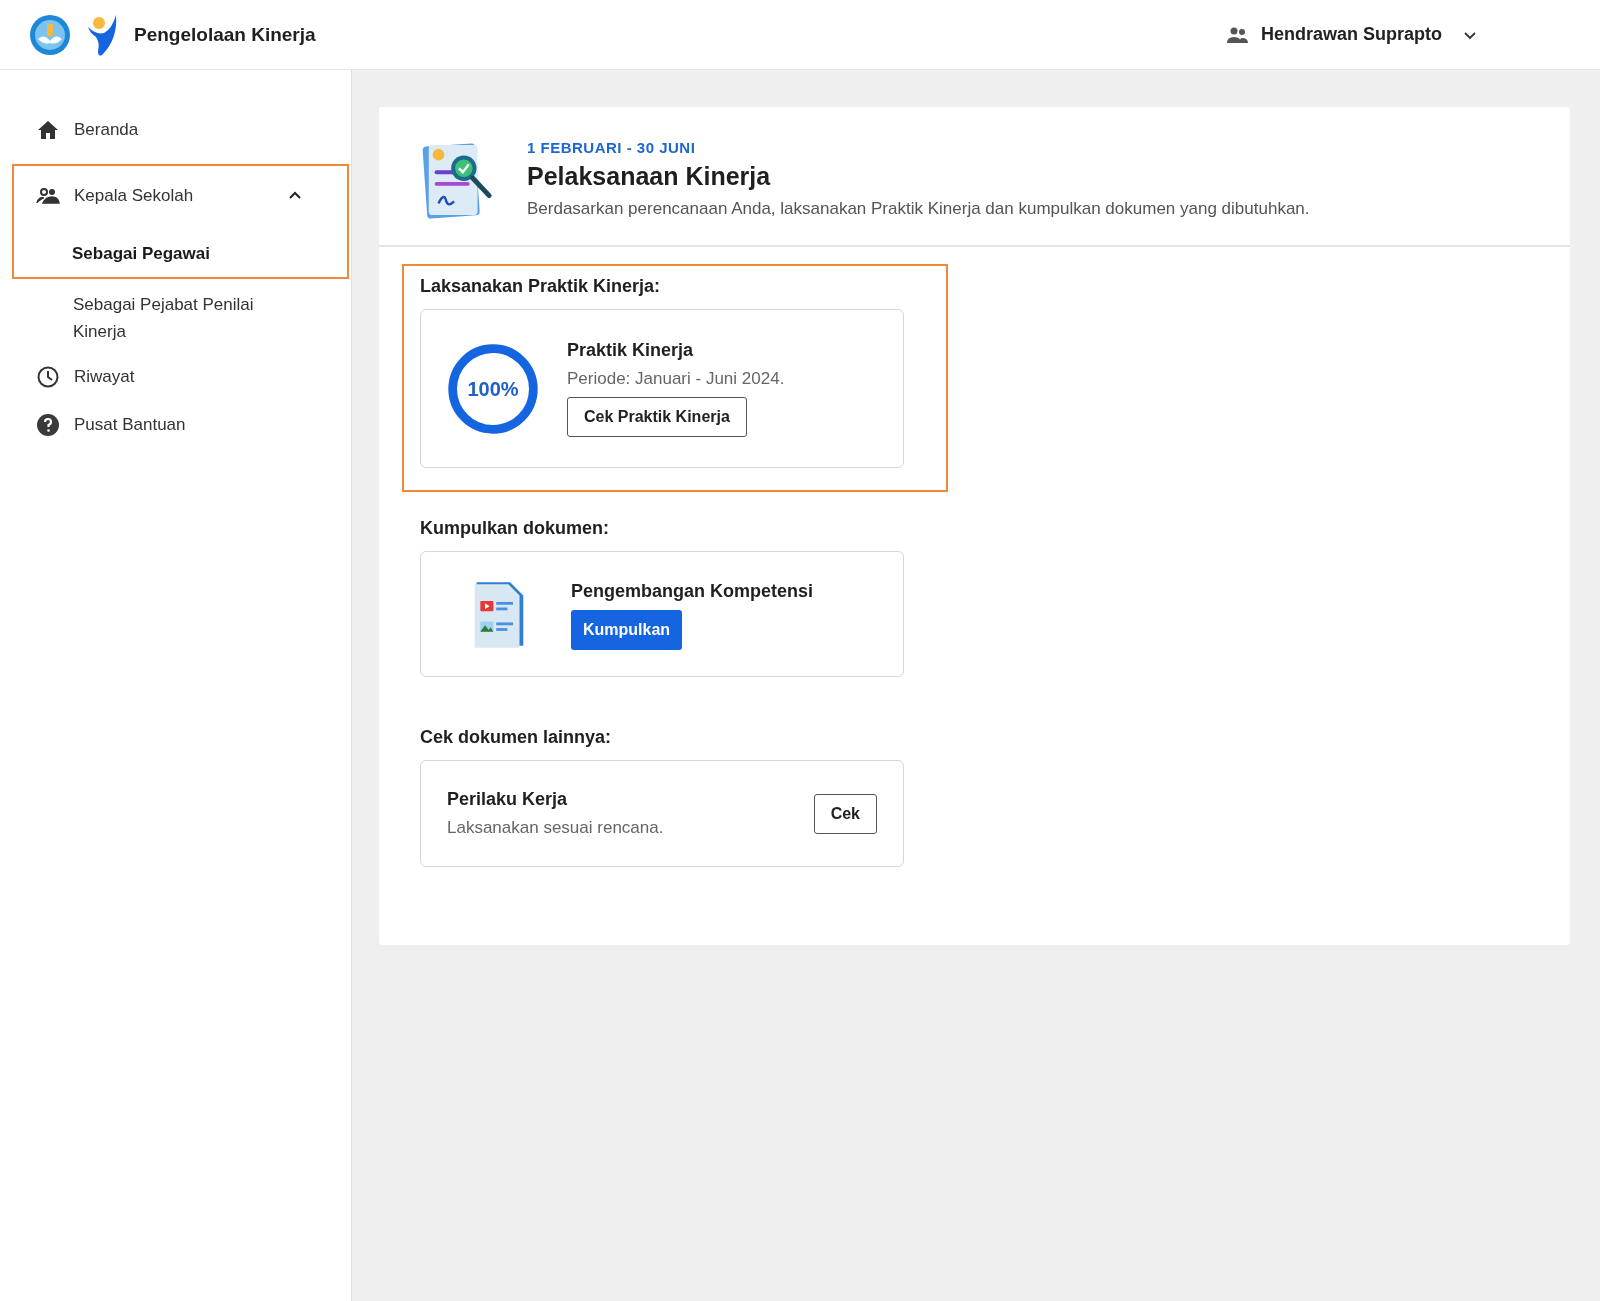 Image resolution: width=1600 pixels, height=1301 pixels. I want to click on check-practice-button: Cek Praktik Kinerja, so click(657, 417).